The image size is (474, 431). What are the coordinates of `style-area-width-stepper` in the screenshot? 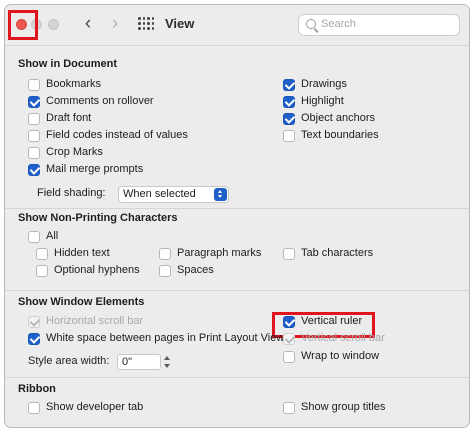 It's located at (166, 362).